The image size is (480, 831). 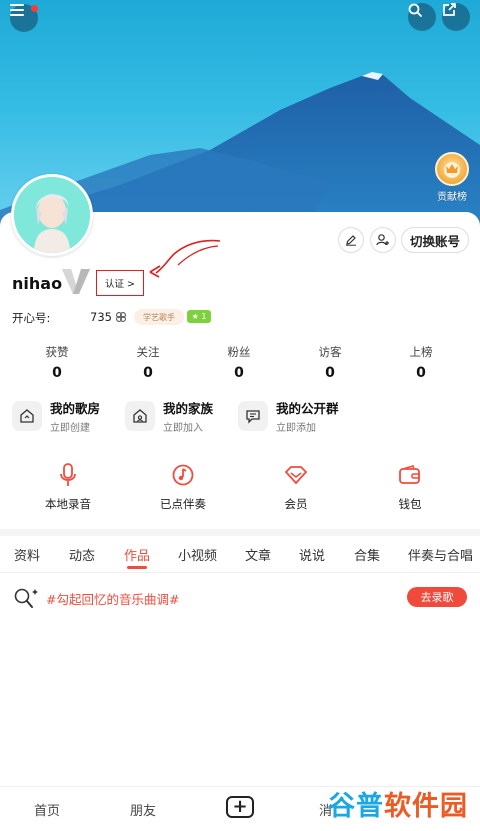 What do you see at coordinates (415, 10) in the screenshot?
I see `search-icon` at bounding box center [415, 10].